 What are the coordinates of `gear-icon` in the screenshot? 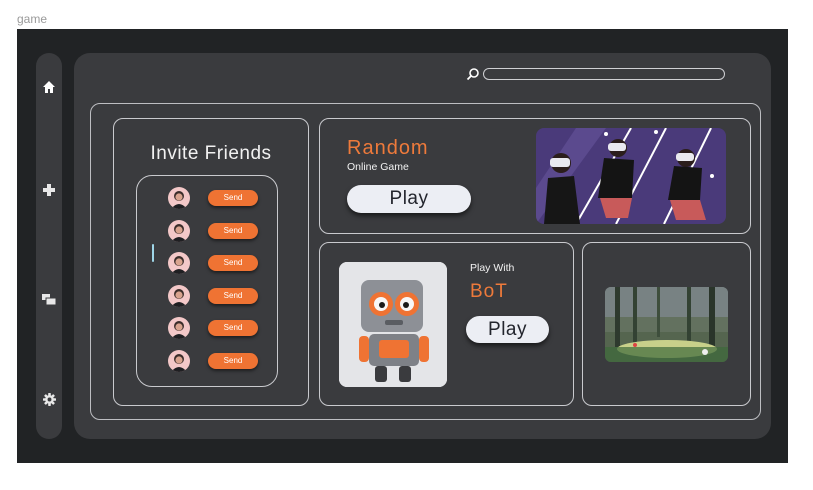 It's located at (49, 399).